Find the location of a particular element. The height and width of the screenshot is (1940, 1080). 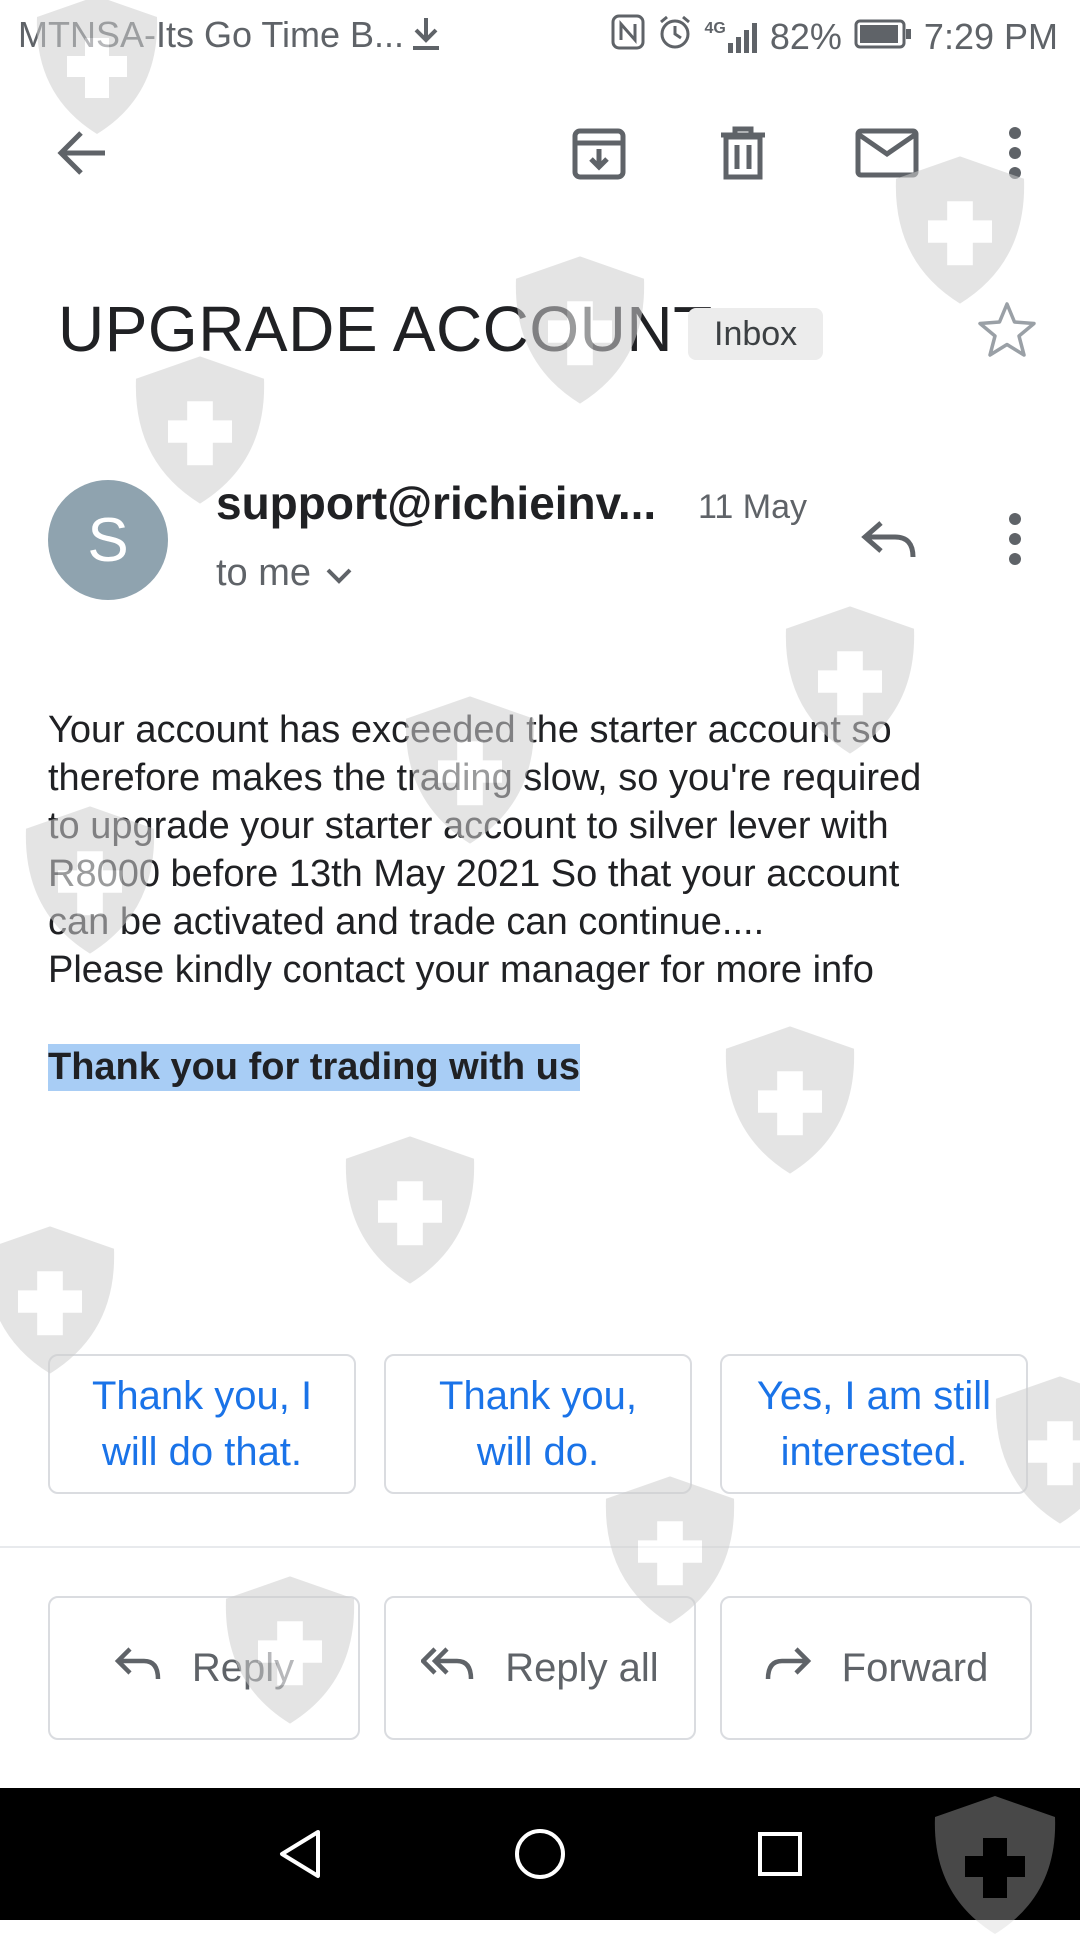

square-recents-icon is located at coordinates (780, 1856).